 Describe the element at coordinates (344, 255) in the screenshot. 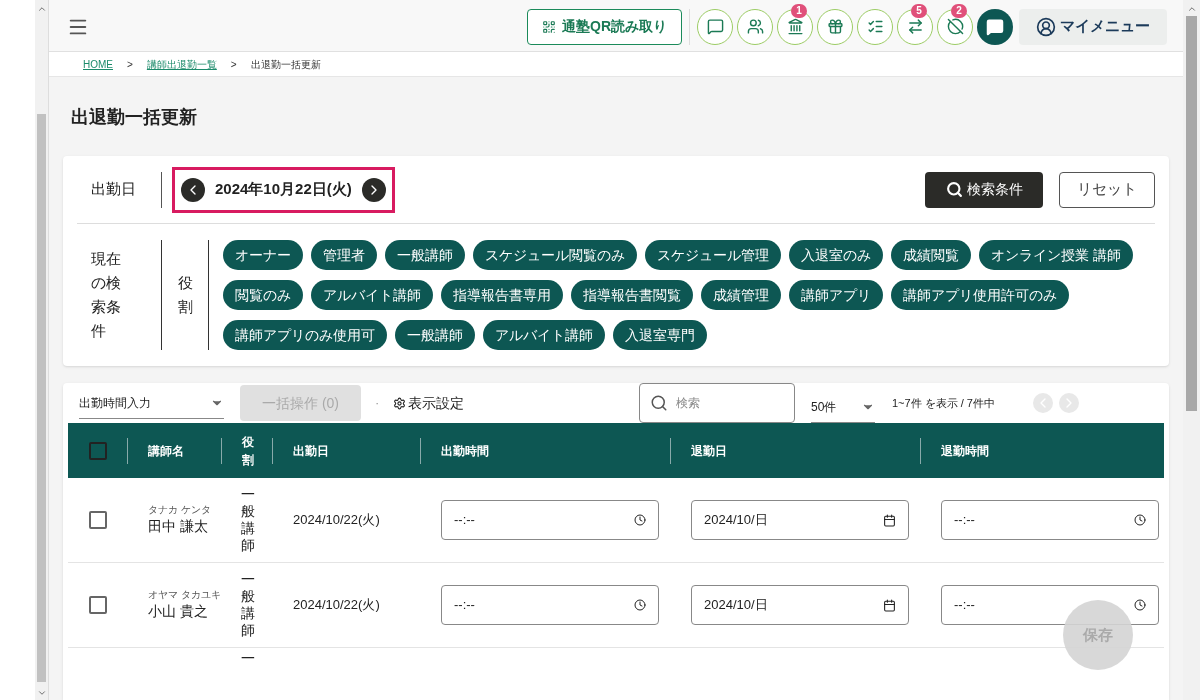

I see `role-tag: 管理者` at that location.